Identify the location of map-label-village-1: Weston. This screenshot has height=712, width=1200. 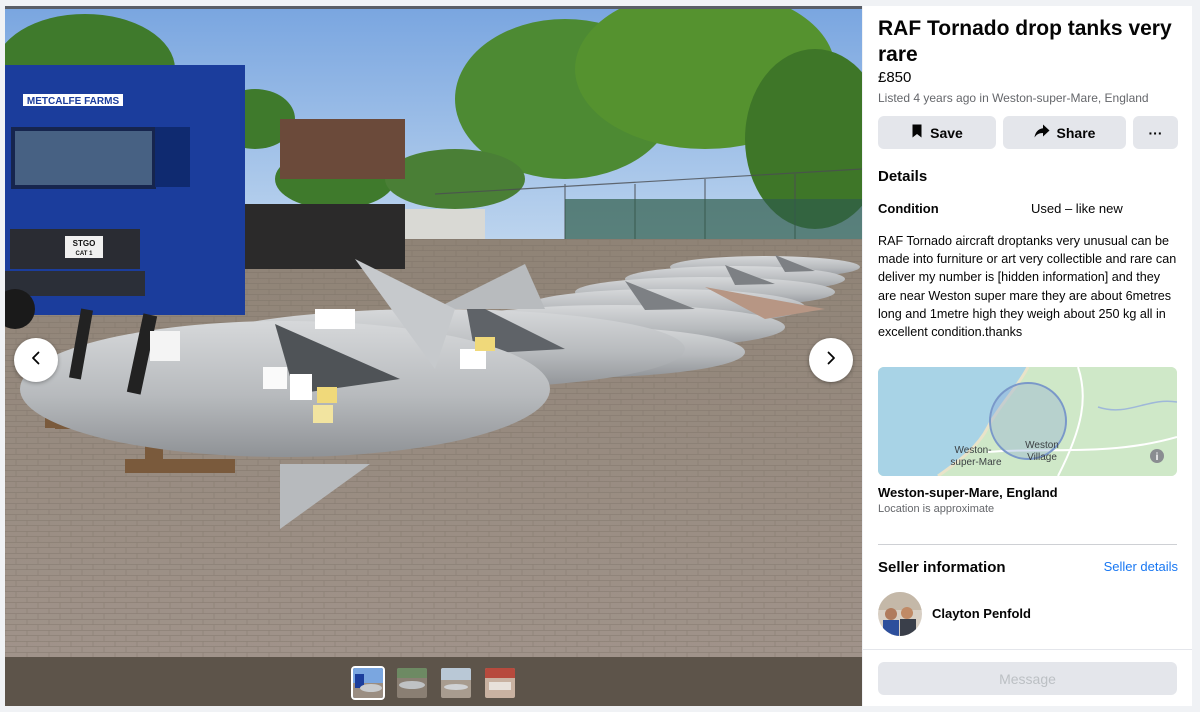
(1042, 445).